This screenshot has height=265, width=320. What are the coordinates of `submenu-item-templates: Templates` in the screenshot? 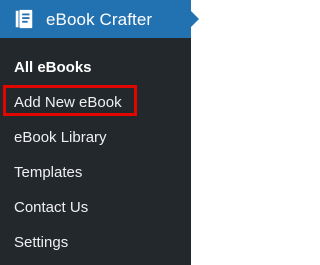 It's located at (95, 172).